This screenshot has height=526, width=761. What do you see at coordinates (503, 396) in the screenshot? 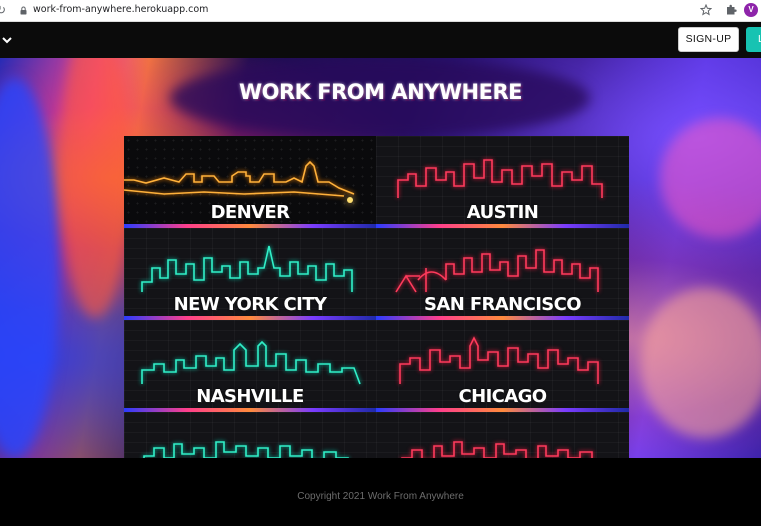
I see `city-label-chicago: CHICAGO` at bounding box center [503, 396].